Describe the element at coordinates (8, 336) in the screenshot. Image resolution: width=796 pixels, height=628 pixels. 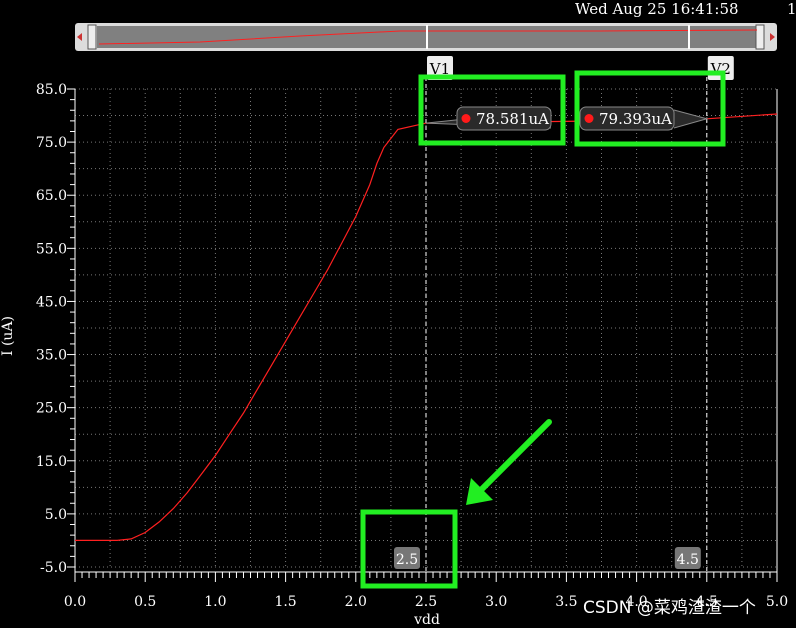
I see `y-axis-label: I (uA)` at that location.